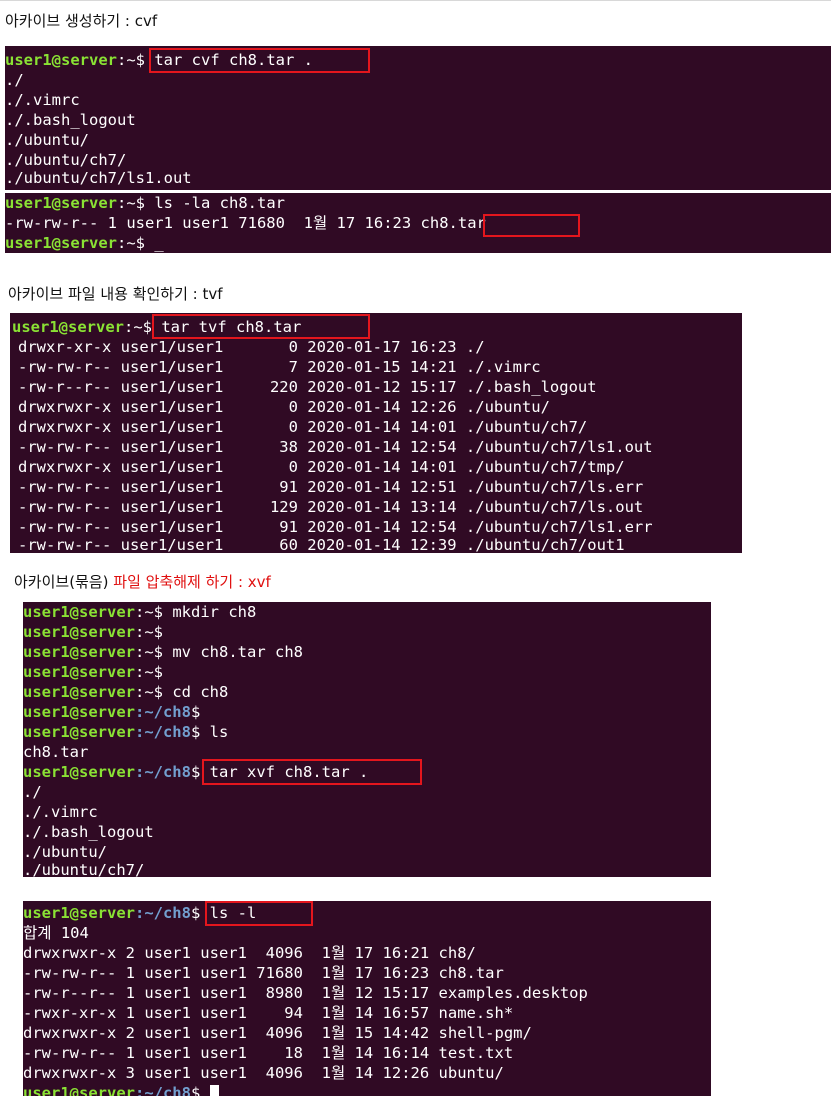 The image size is (831, 1096). I want to click on heading-extract-archive: 아카이브(묶음) 파일 압축해제 하기 : xvf, so click(142, 581).